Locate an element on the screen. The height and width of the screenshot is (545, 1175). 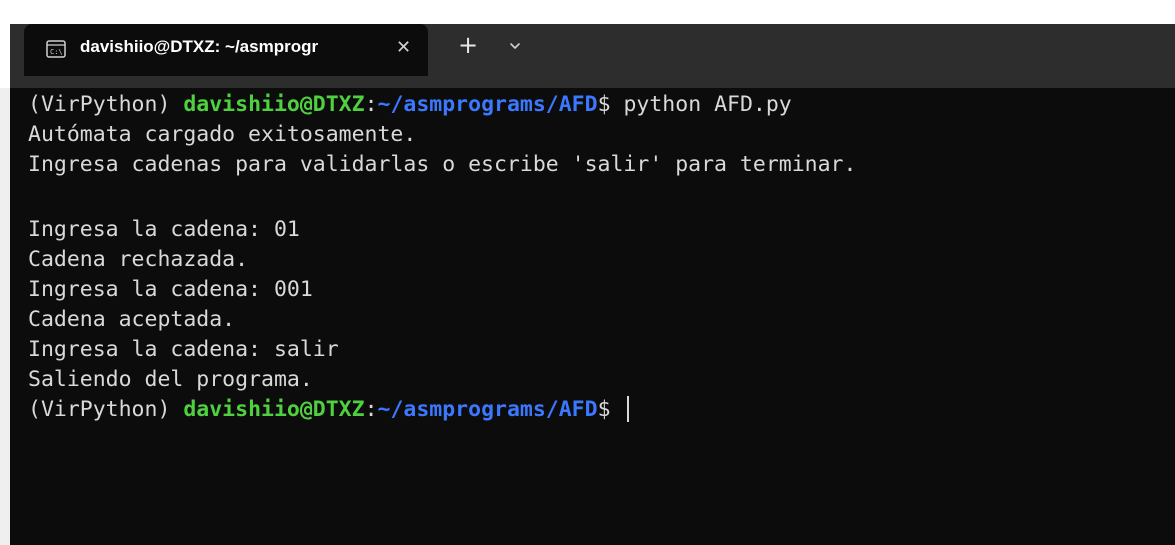
svg-text: C:\ is located at coordinates (56, 52).